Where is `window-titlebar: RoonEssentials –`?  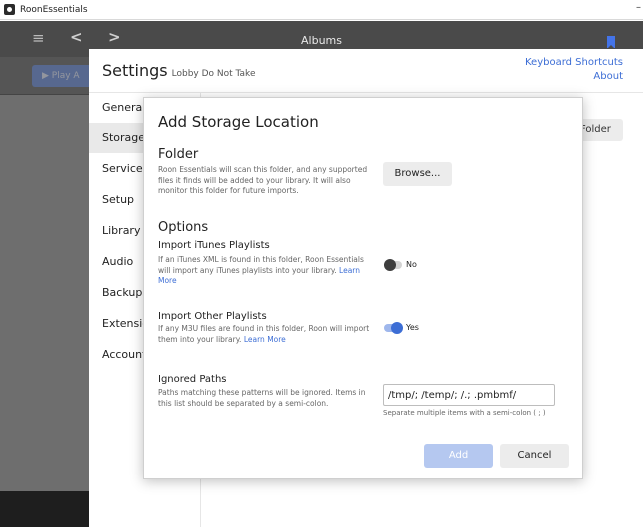 window-titlebar: RoonEssentials – is located at coordinates (321, 10).